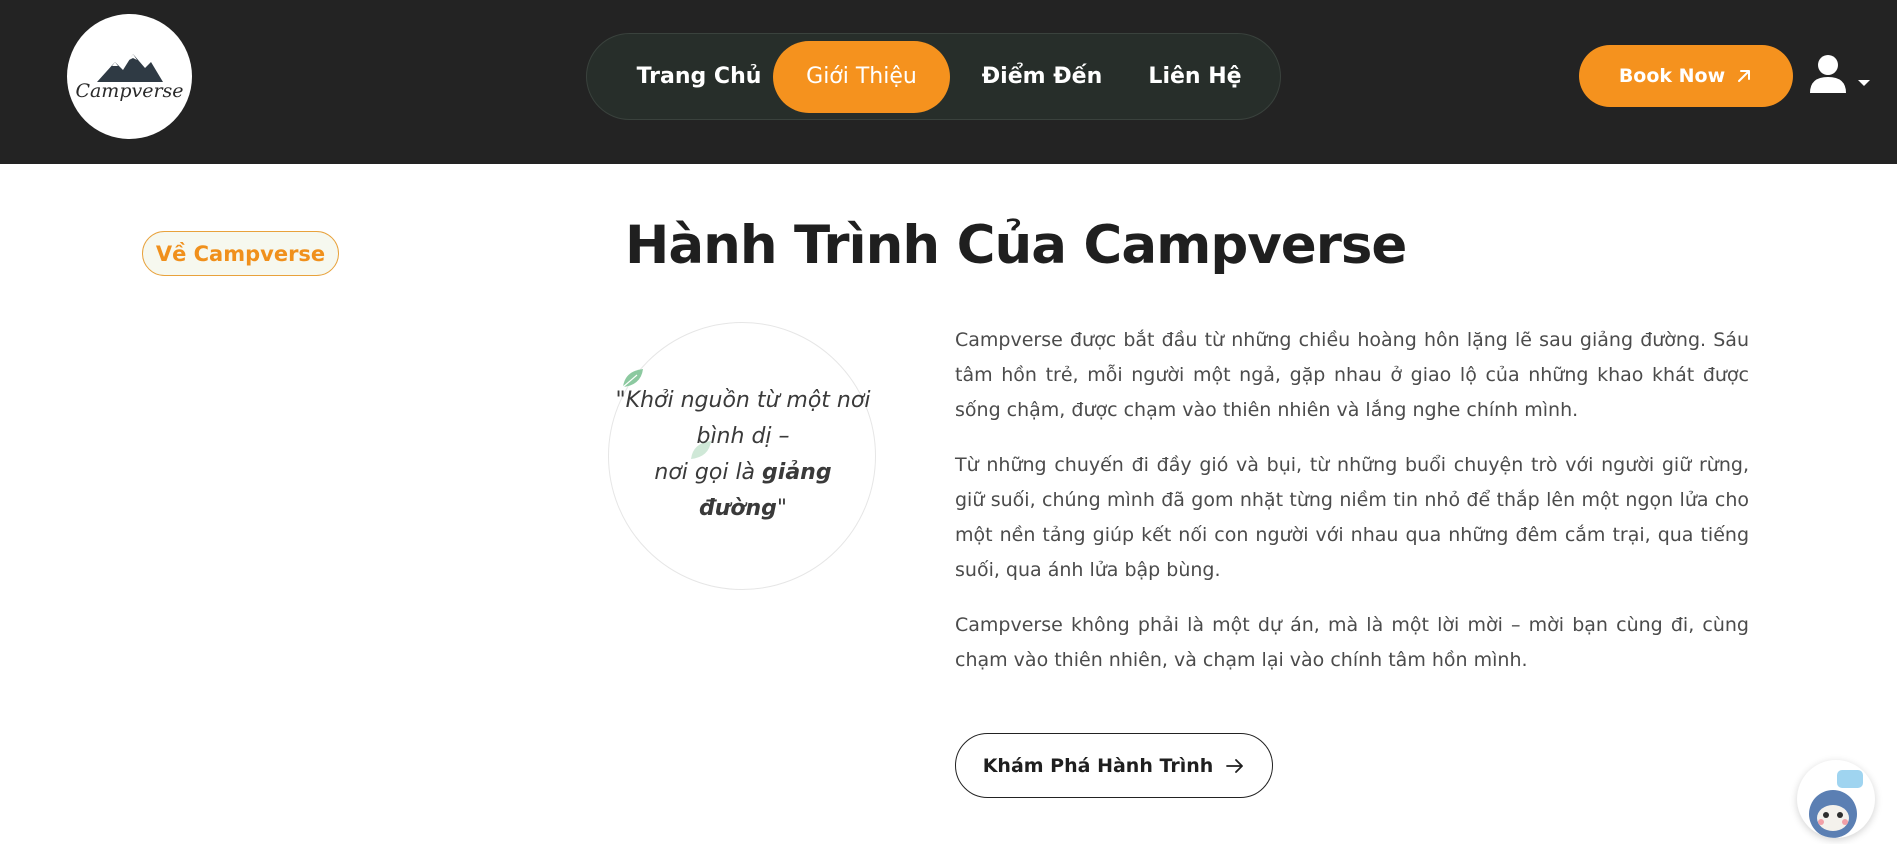 The width and height of the screenshot is (1897, 844). I want to click on user-icon, so click(1828, 74).